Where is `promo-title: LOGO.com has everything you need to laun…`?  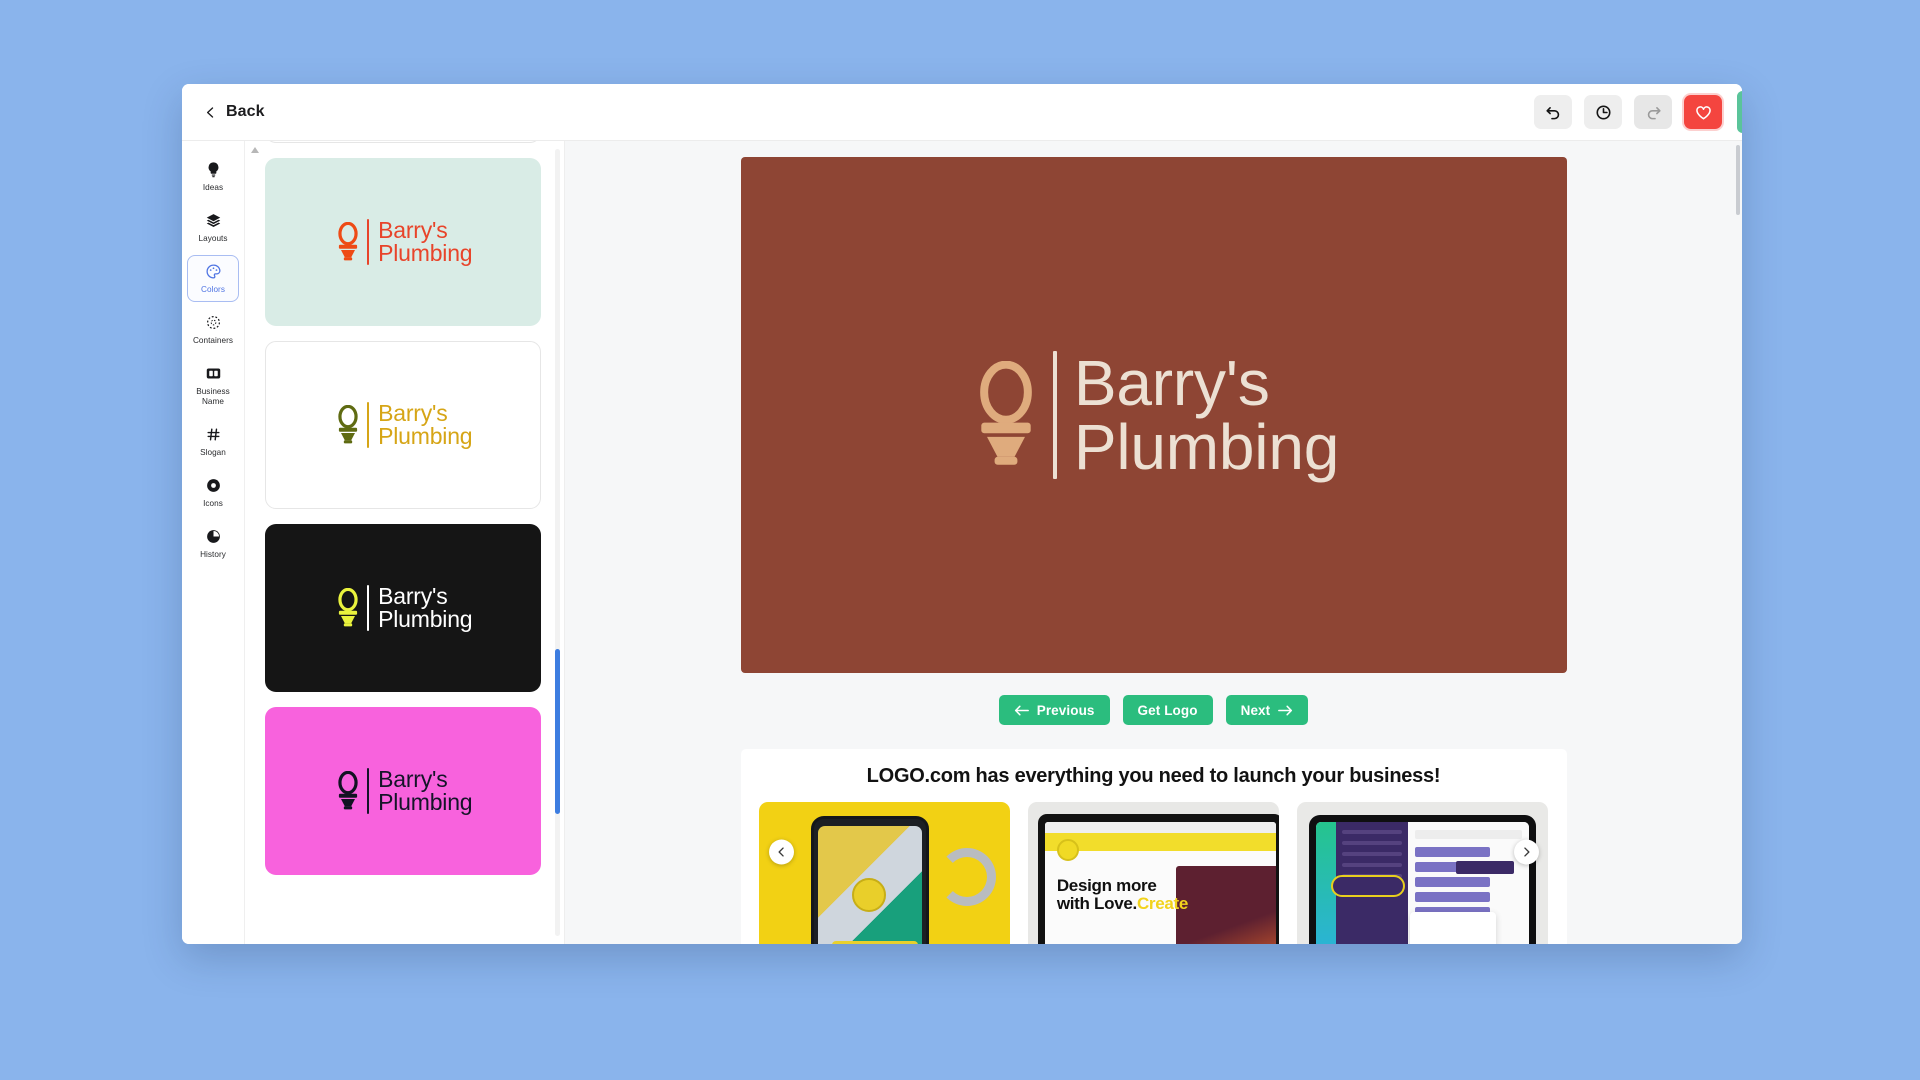
promo-title: LOGO.com has everything you need to laun… is located at coordinates (1153, 776).